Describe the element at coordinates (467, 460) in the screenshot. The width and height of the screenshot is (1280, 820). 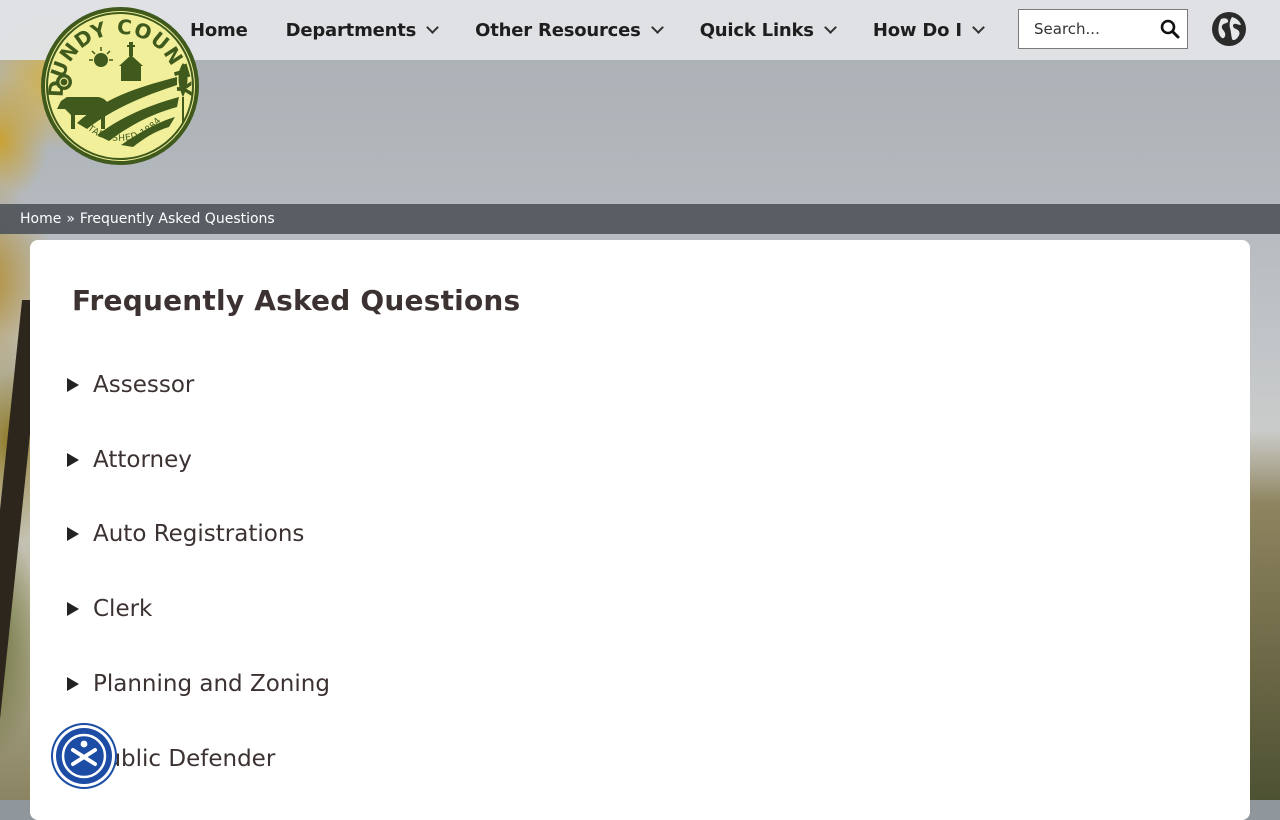
I see `faq-section-attorney: Attorney` at that location.